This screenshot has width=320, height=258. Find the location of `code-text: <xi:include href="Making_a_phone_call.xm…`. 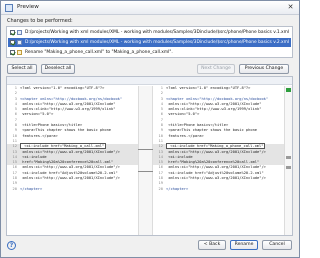

code-text: <xi:include href="Making_a_phone_call.xm… is located at coordinates (216, 146).